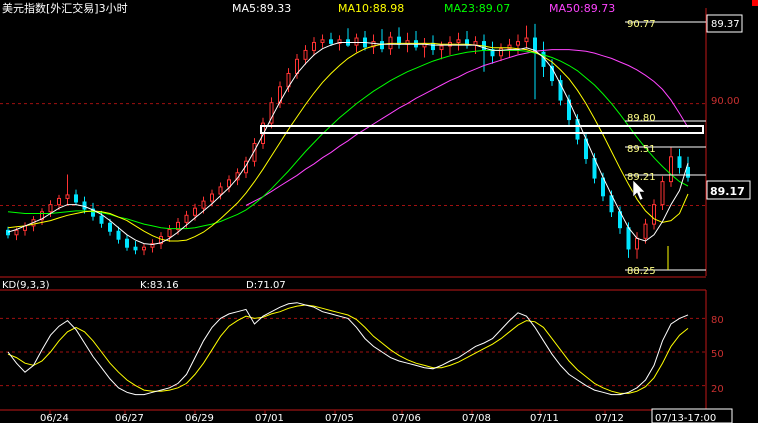  I want to click on ma10-legend: MA10:88.98, so click(371, 8).